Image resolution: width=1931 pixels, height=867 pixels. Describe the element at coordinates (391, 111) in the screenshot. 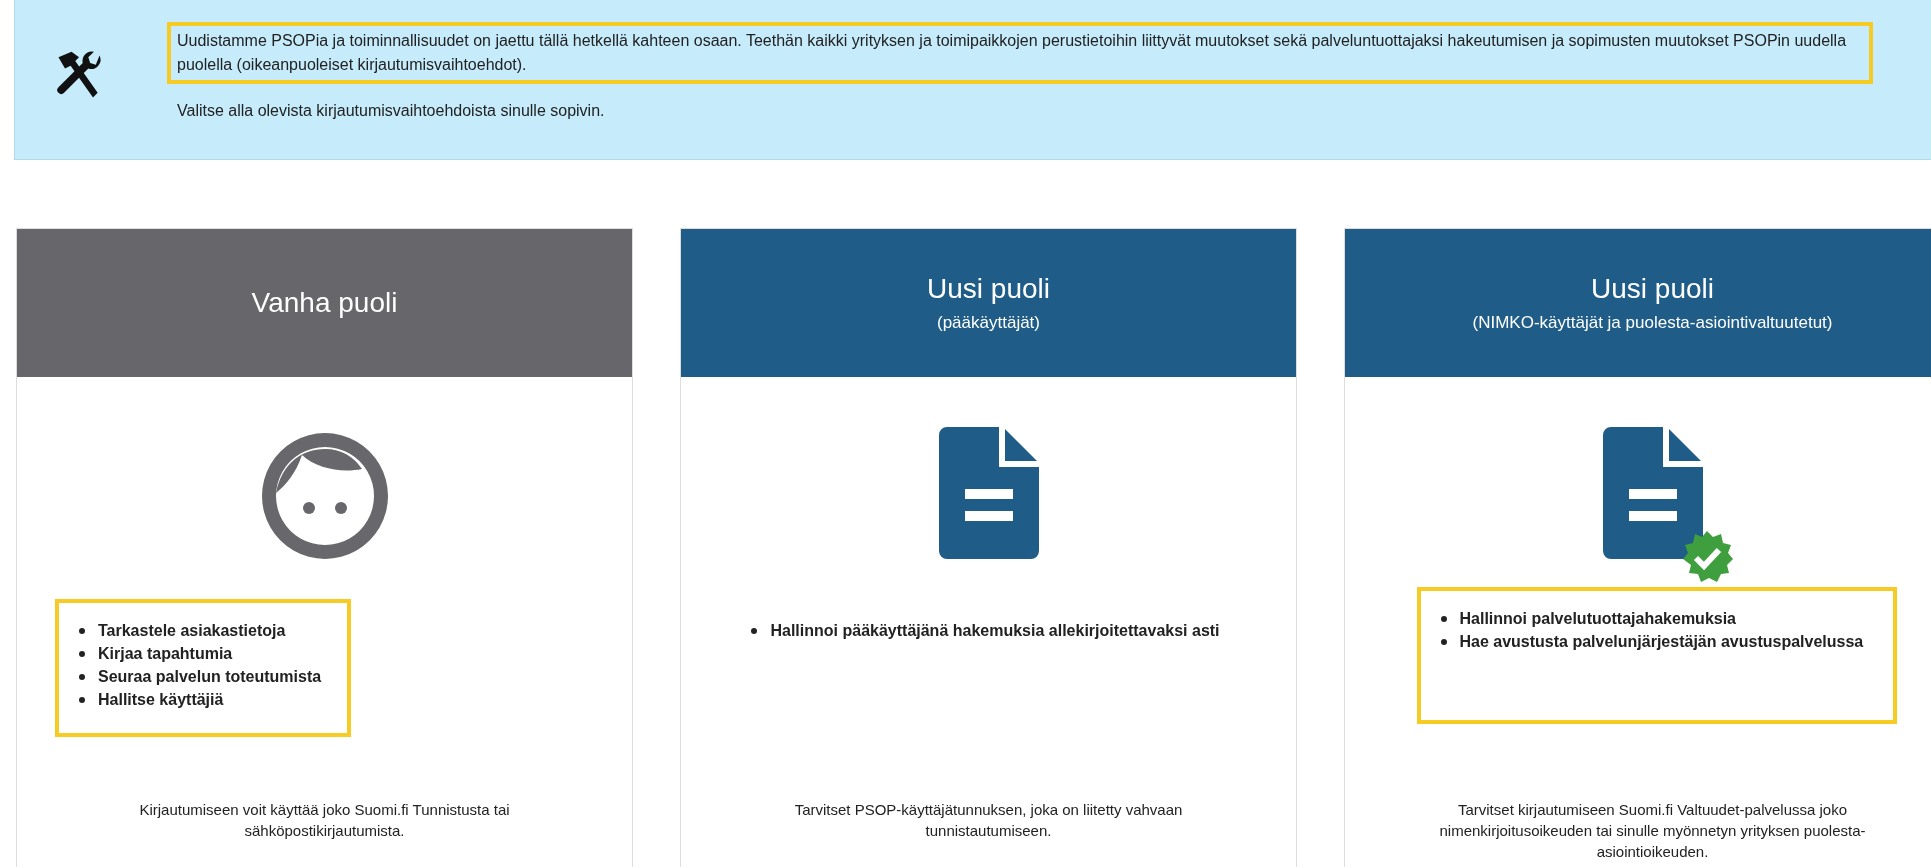

I see `notice-text: Valitse alla olevista kirjautumisvaihtoehdoista sinulle sopivin.` at that location.